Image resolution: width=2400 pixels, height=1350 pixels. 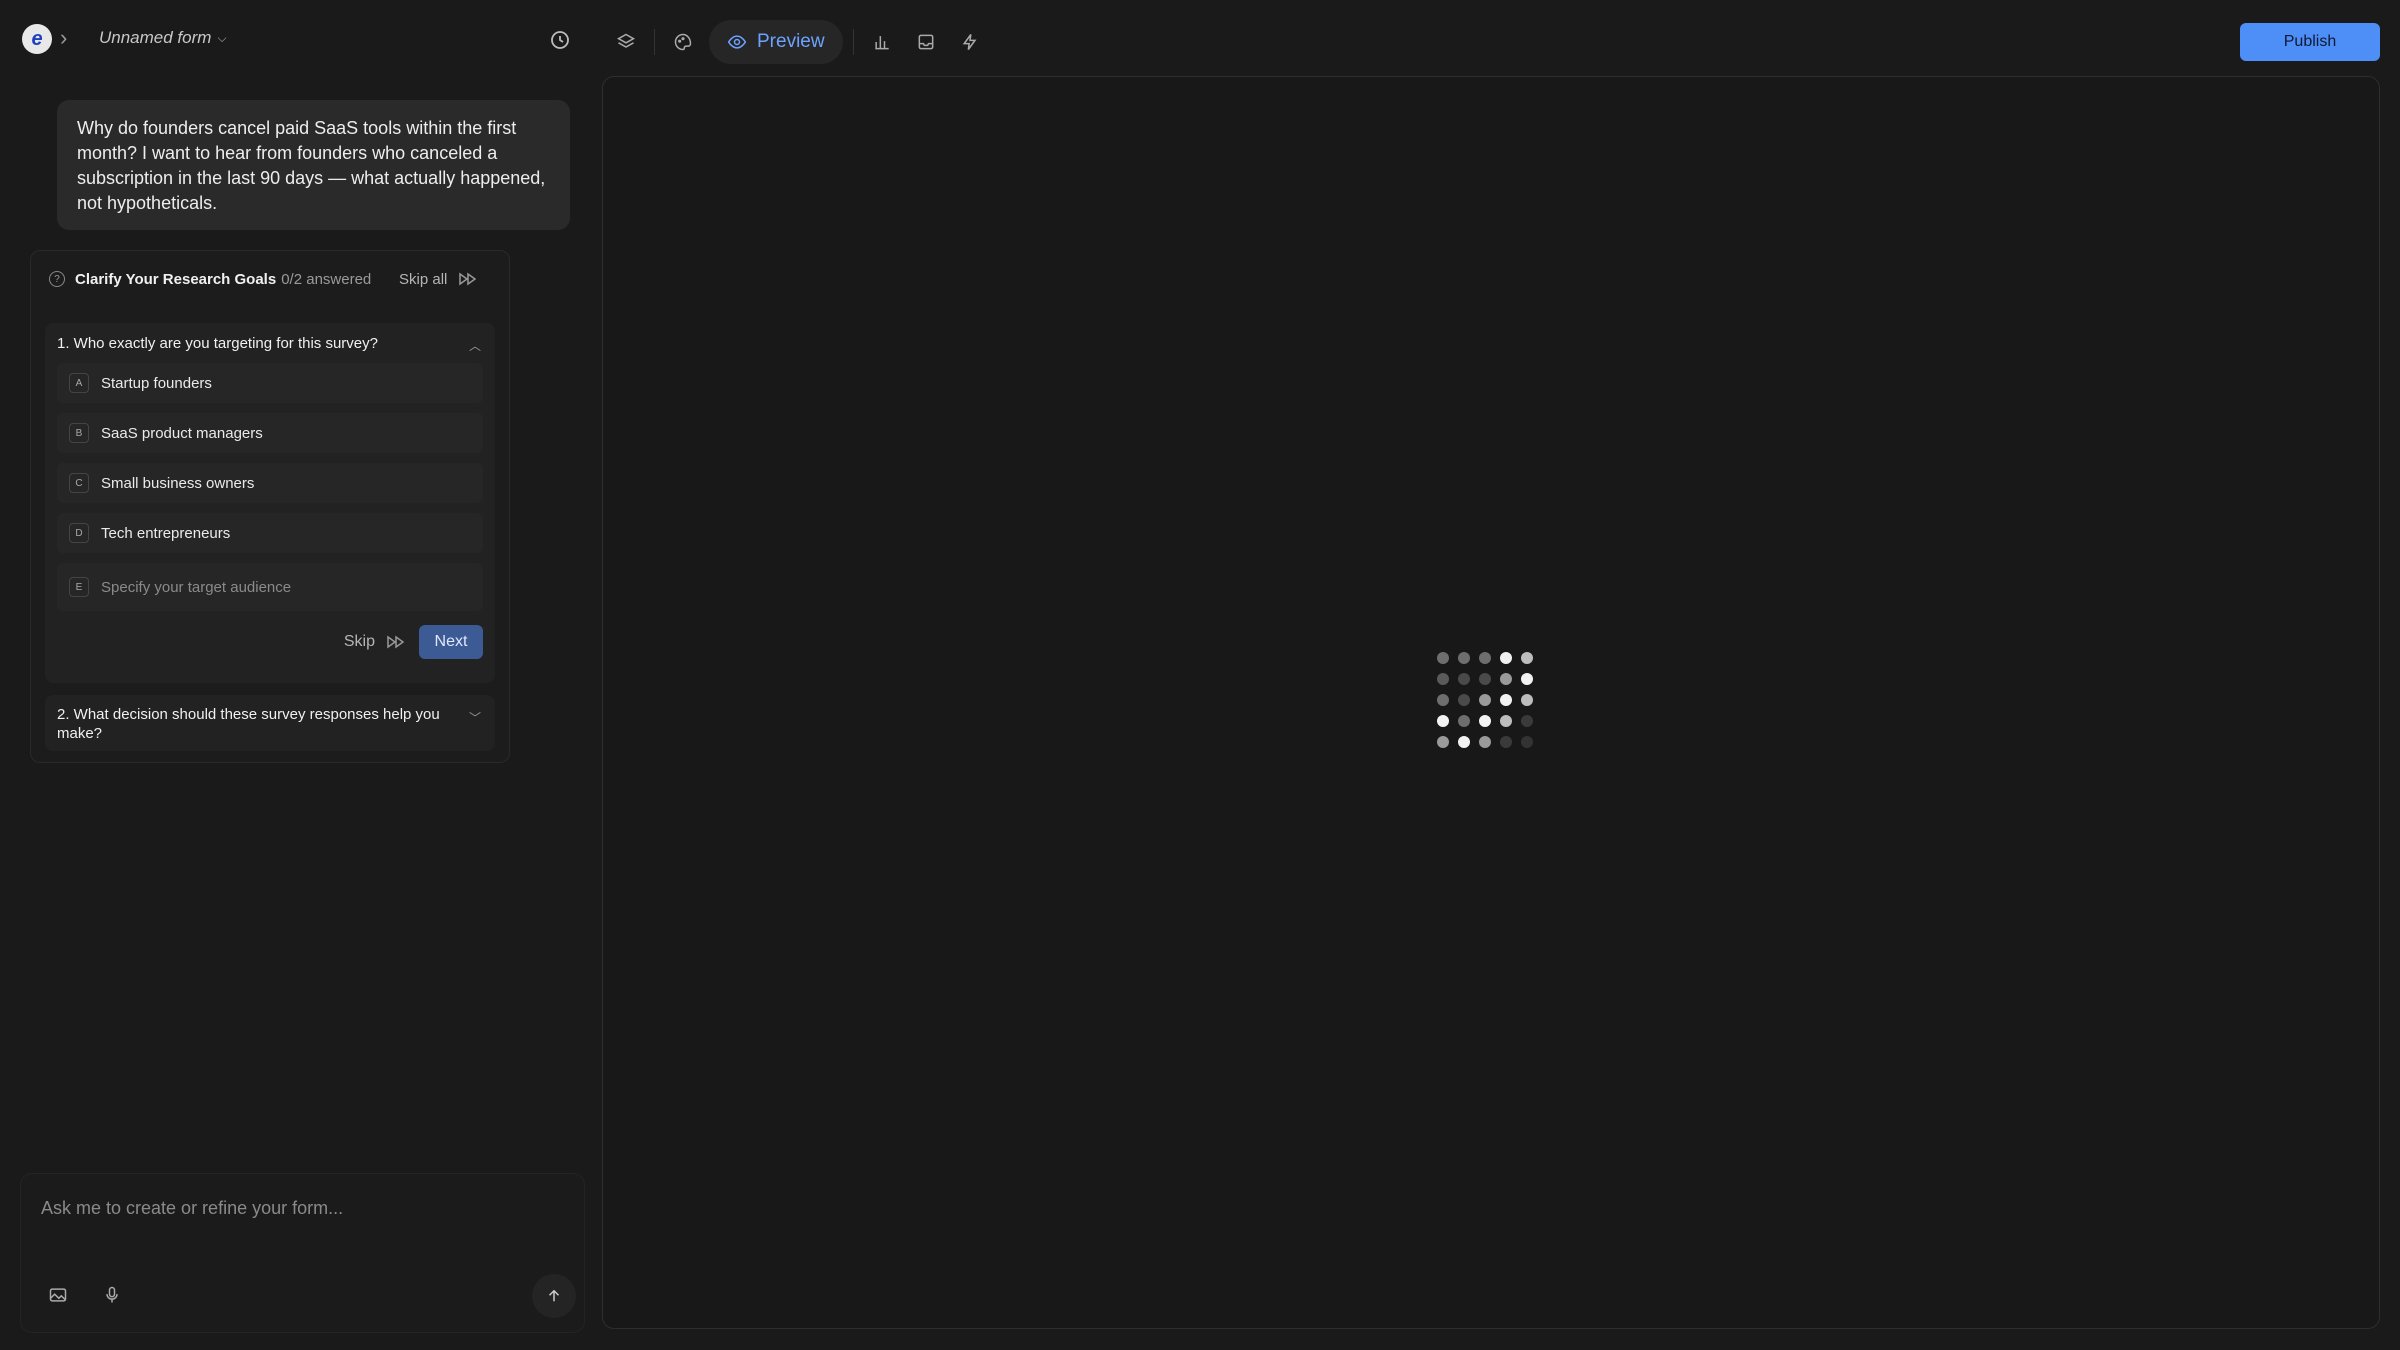 I want to click on inbox-icon, so click(x=926, y=42).